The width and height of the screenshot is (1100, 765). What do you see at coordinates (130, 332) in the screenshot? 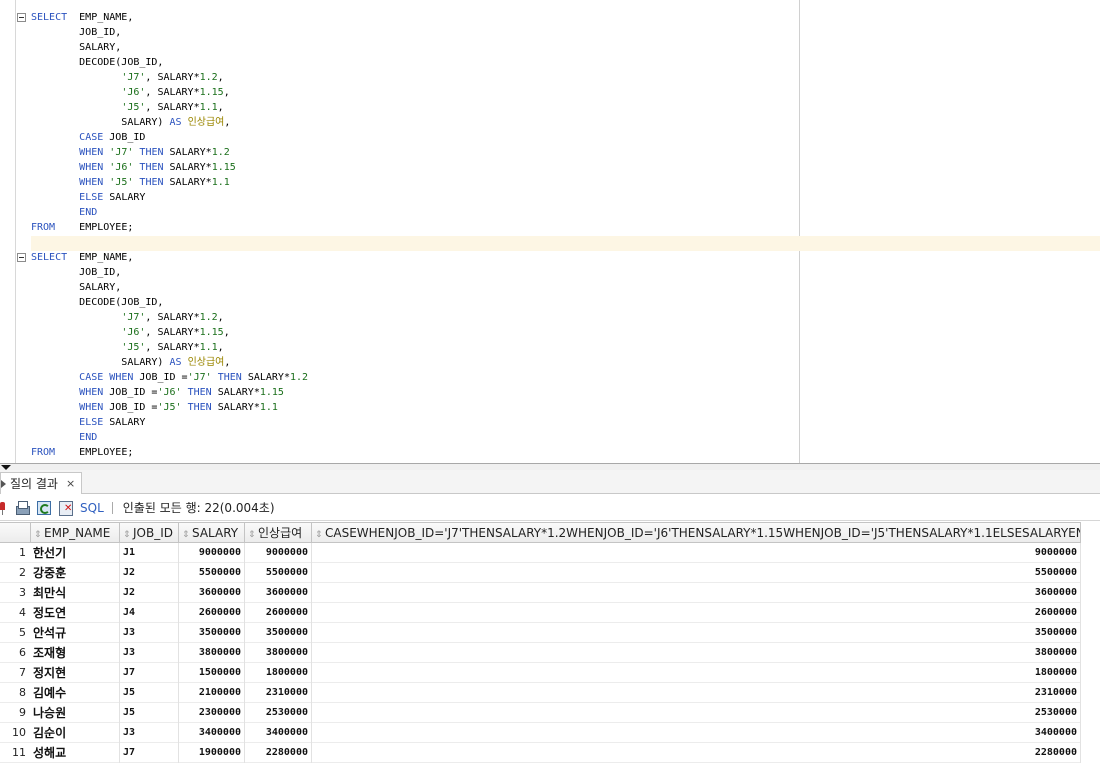
I see `code-line: 'J6', SALARY*1.15,` at bounding box center [130, 332].